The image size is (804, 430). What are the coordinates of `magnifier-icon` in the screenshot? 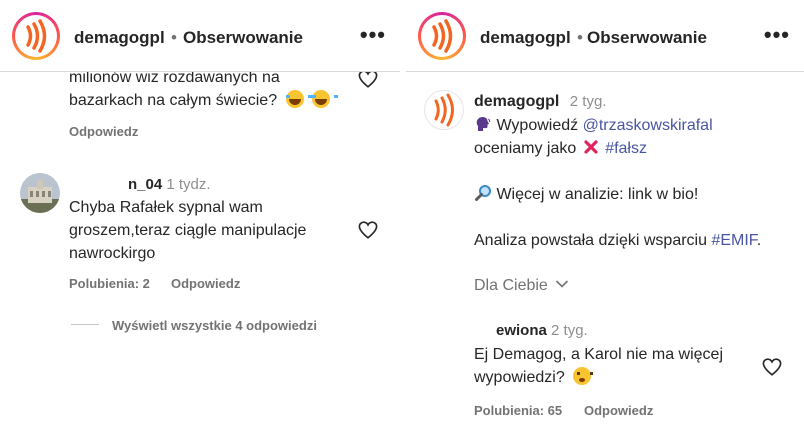 It's located at (483, 193).